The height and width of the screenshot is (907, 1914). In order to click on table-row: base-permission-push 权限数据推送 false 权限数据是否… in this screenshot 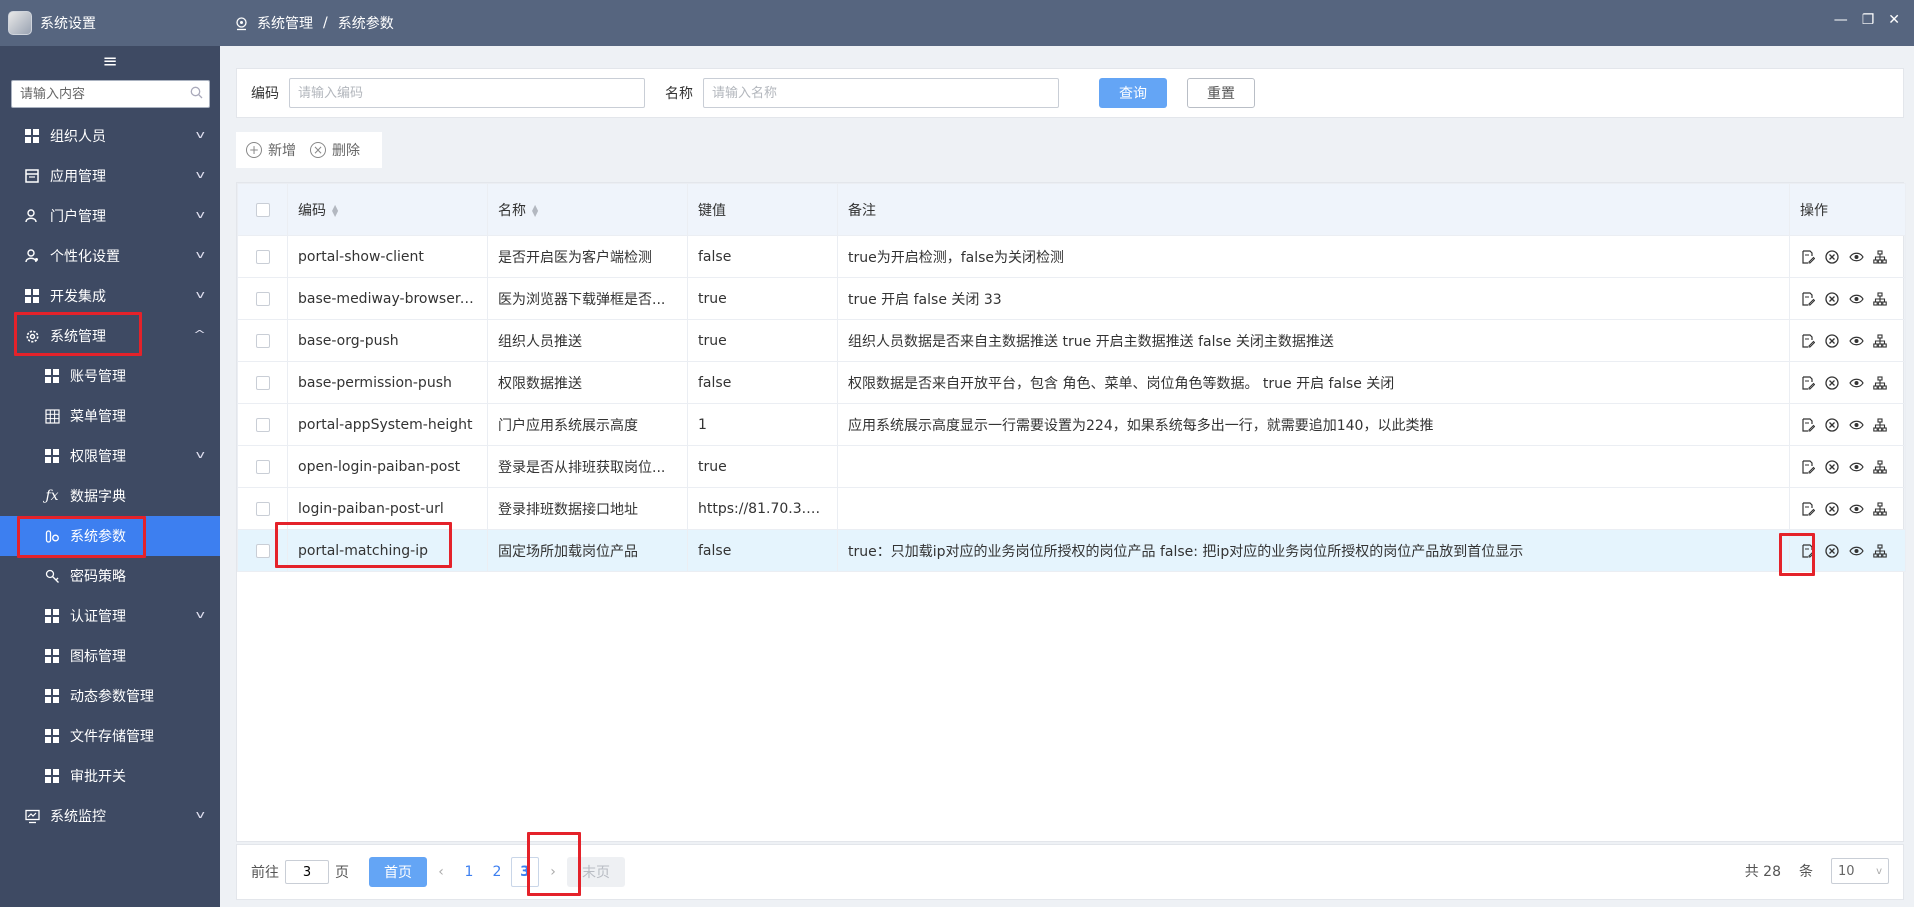, I will do `click(1071, 382)`.